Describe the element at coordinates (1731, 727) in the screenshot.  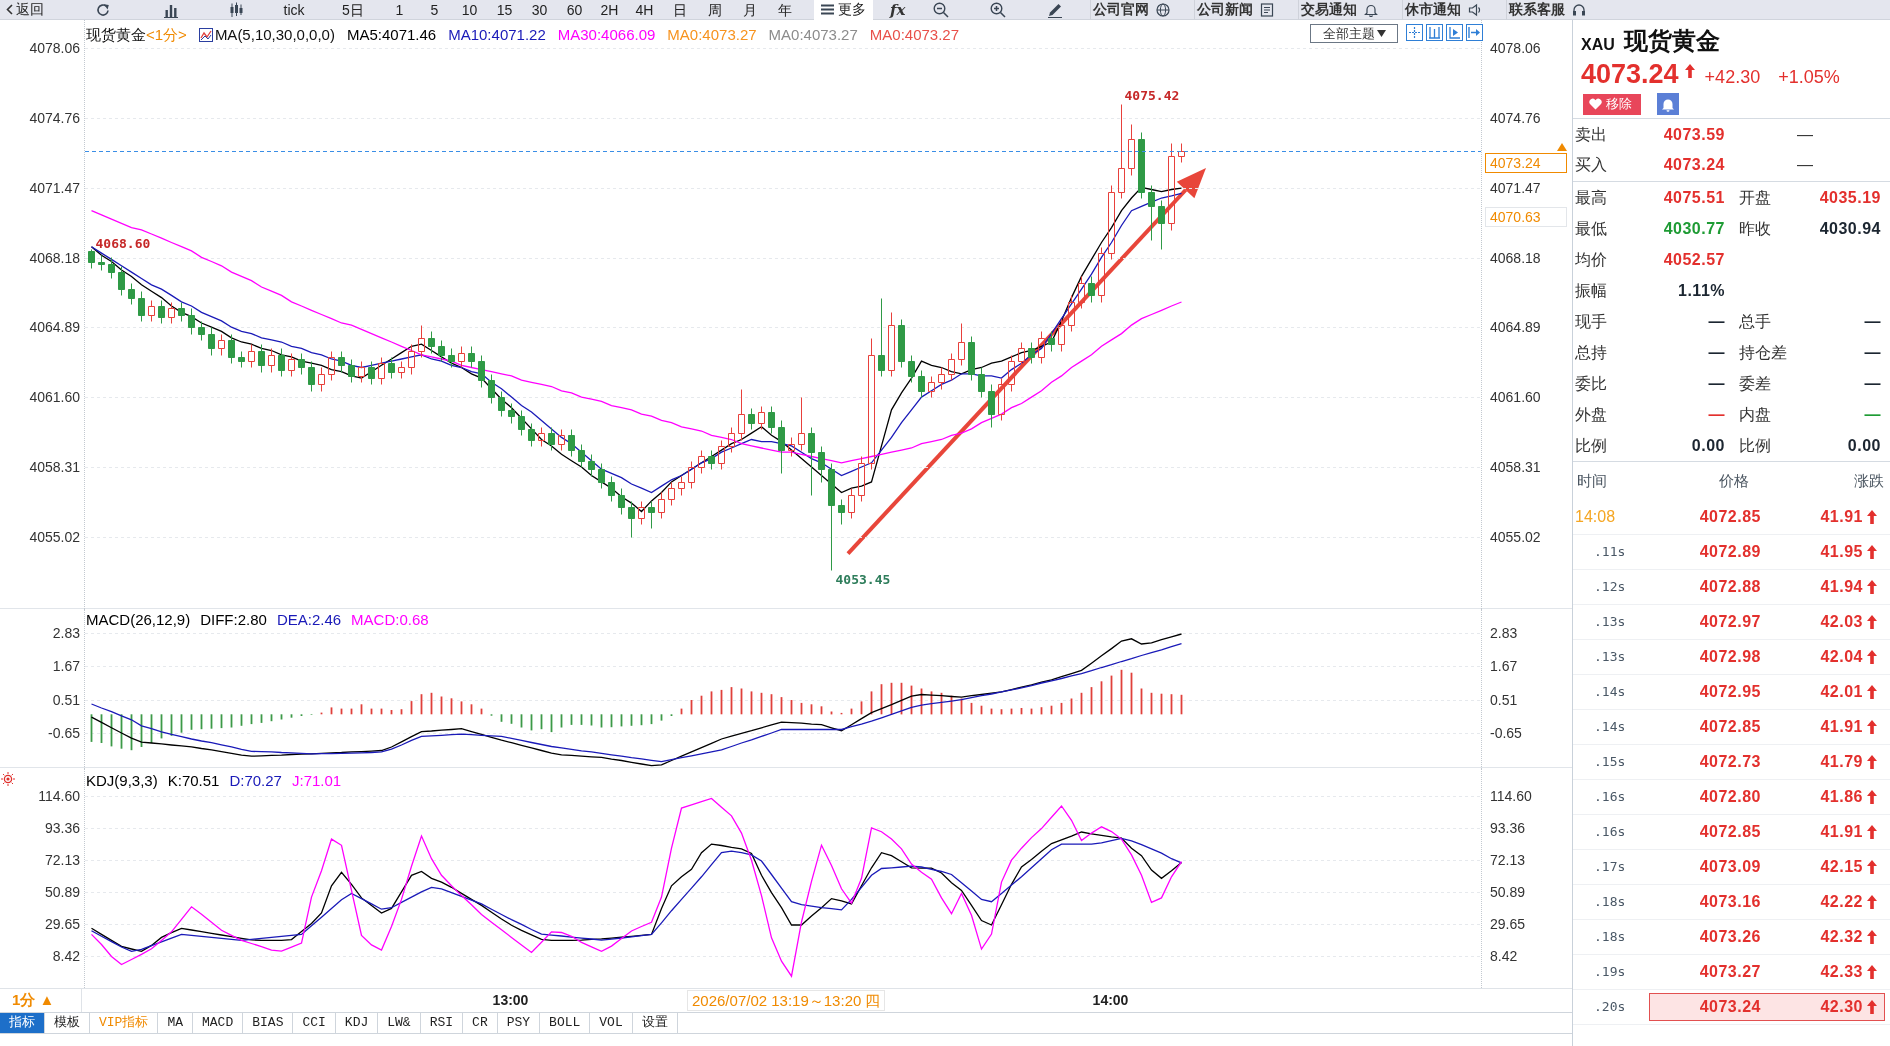
I see `tick-row: .14s 4072.85 41.91` at that location.